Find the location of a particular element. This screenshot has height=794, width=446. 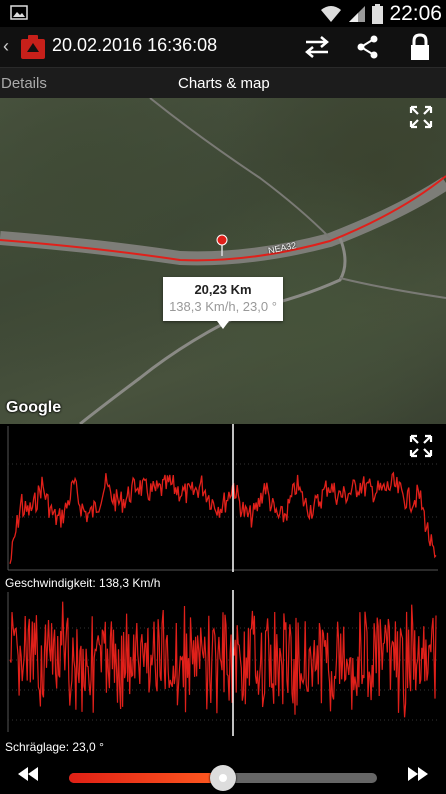

share-icon is located at coordinates (368, 47).